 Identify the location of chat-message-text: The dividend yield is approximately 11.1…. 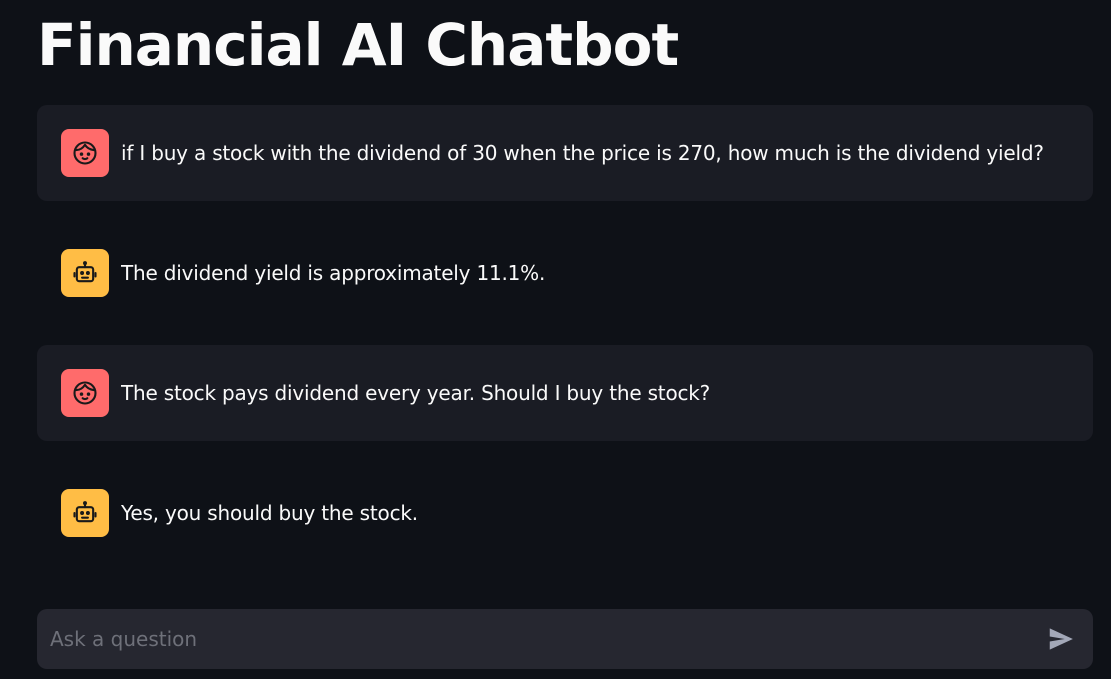
(333, 273).